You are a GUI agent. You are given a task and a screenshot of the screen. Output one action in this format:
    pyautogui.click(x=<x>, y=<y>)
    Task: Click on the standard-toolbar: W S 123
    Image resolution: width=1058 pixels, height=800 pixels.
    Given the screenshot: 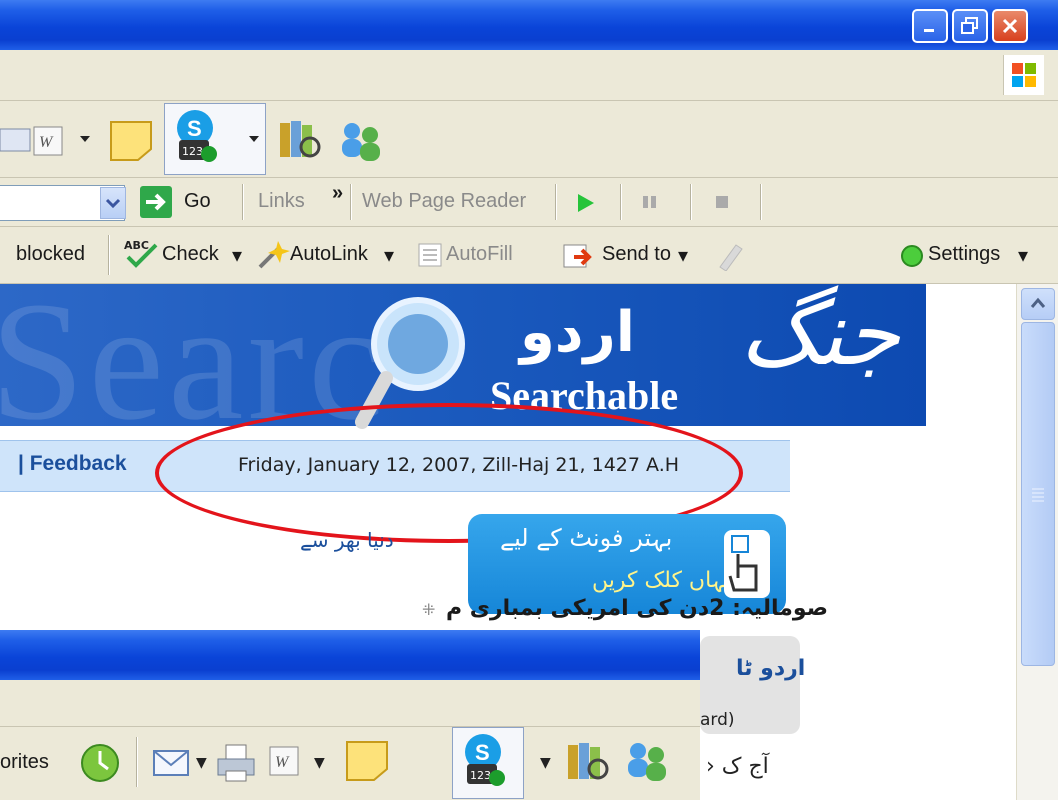 What is the action you would take?
    pyautogui.click(x=529, y=139)
    